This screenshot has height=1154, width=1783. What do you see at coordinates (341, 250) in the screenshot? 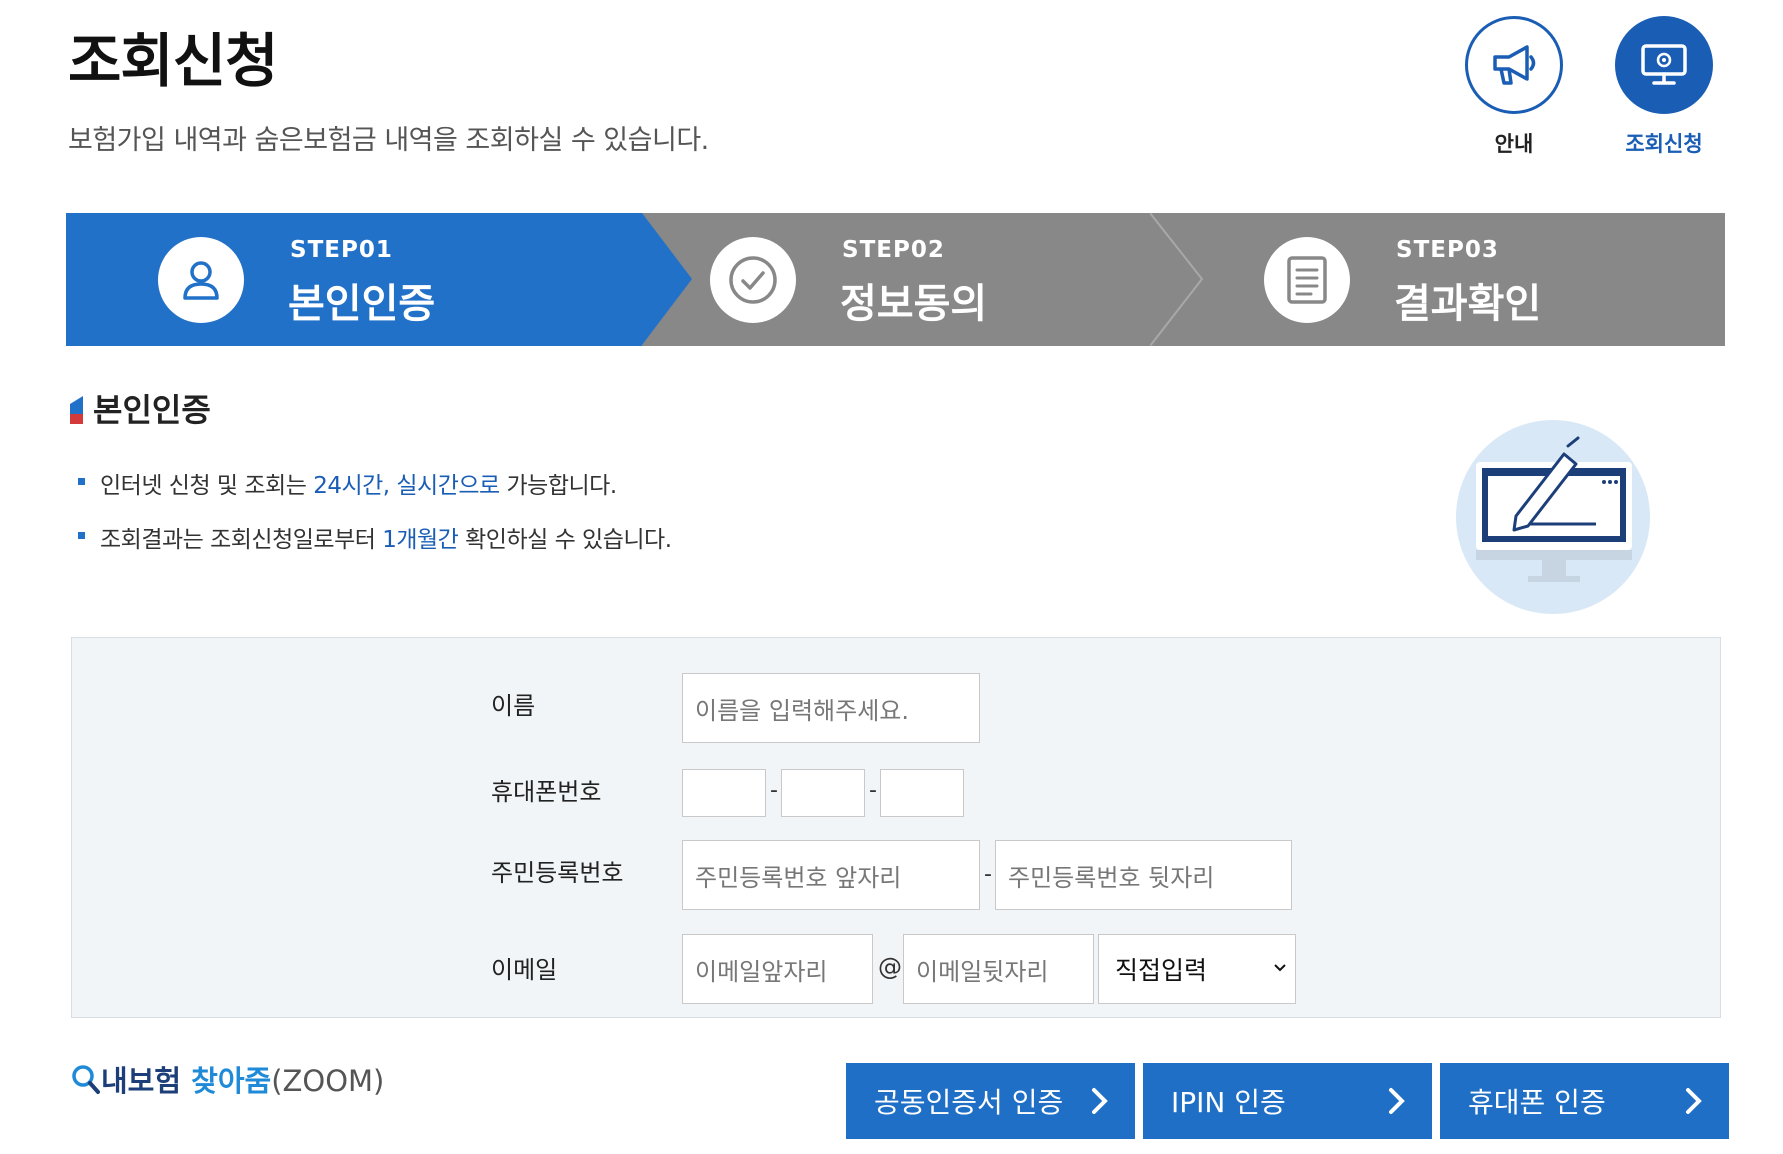
I see `step-1-number: STEP01` at bounding box center [341, 250].